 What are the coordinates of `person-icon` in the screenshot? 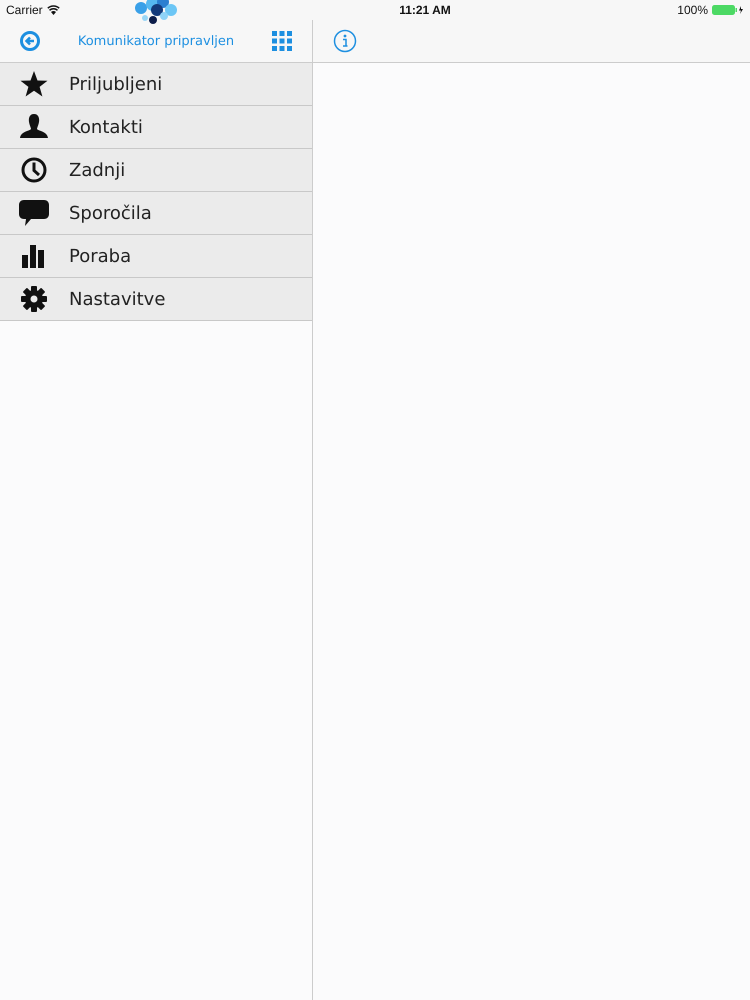 It's located at (34, 127).